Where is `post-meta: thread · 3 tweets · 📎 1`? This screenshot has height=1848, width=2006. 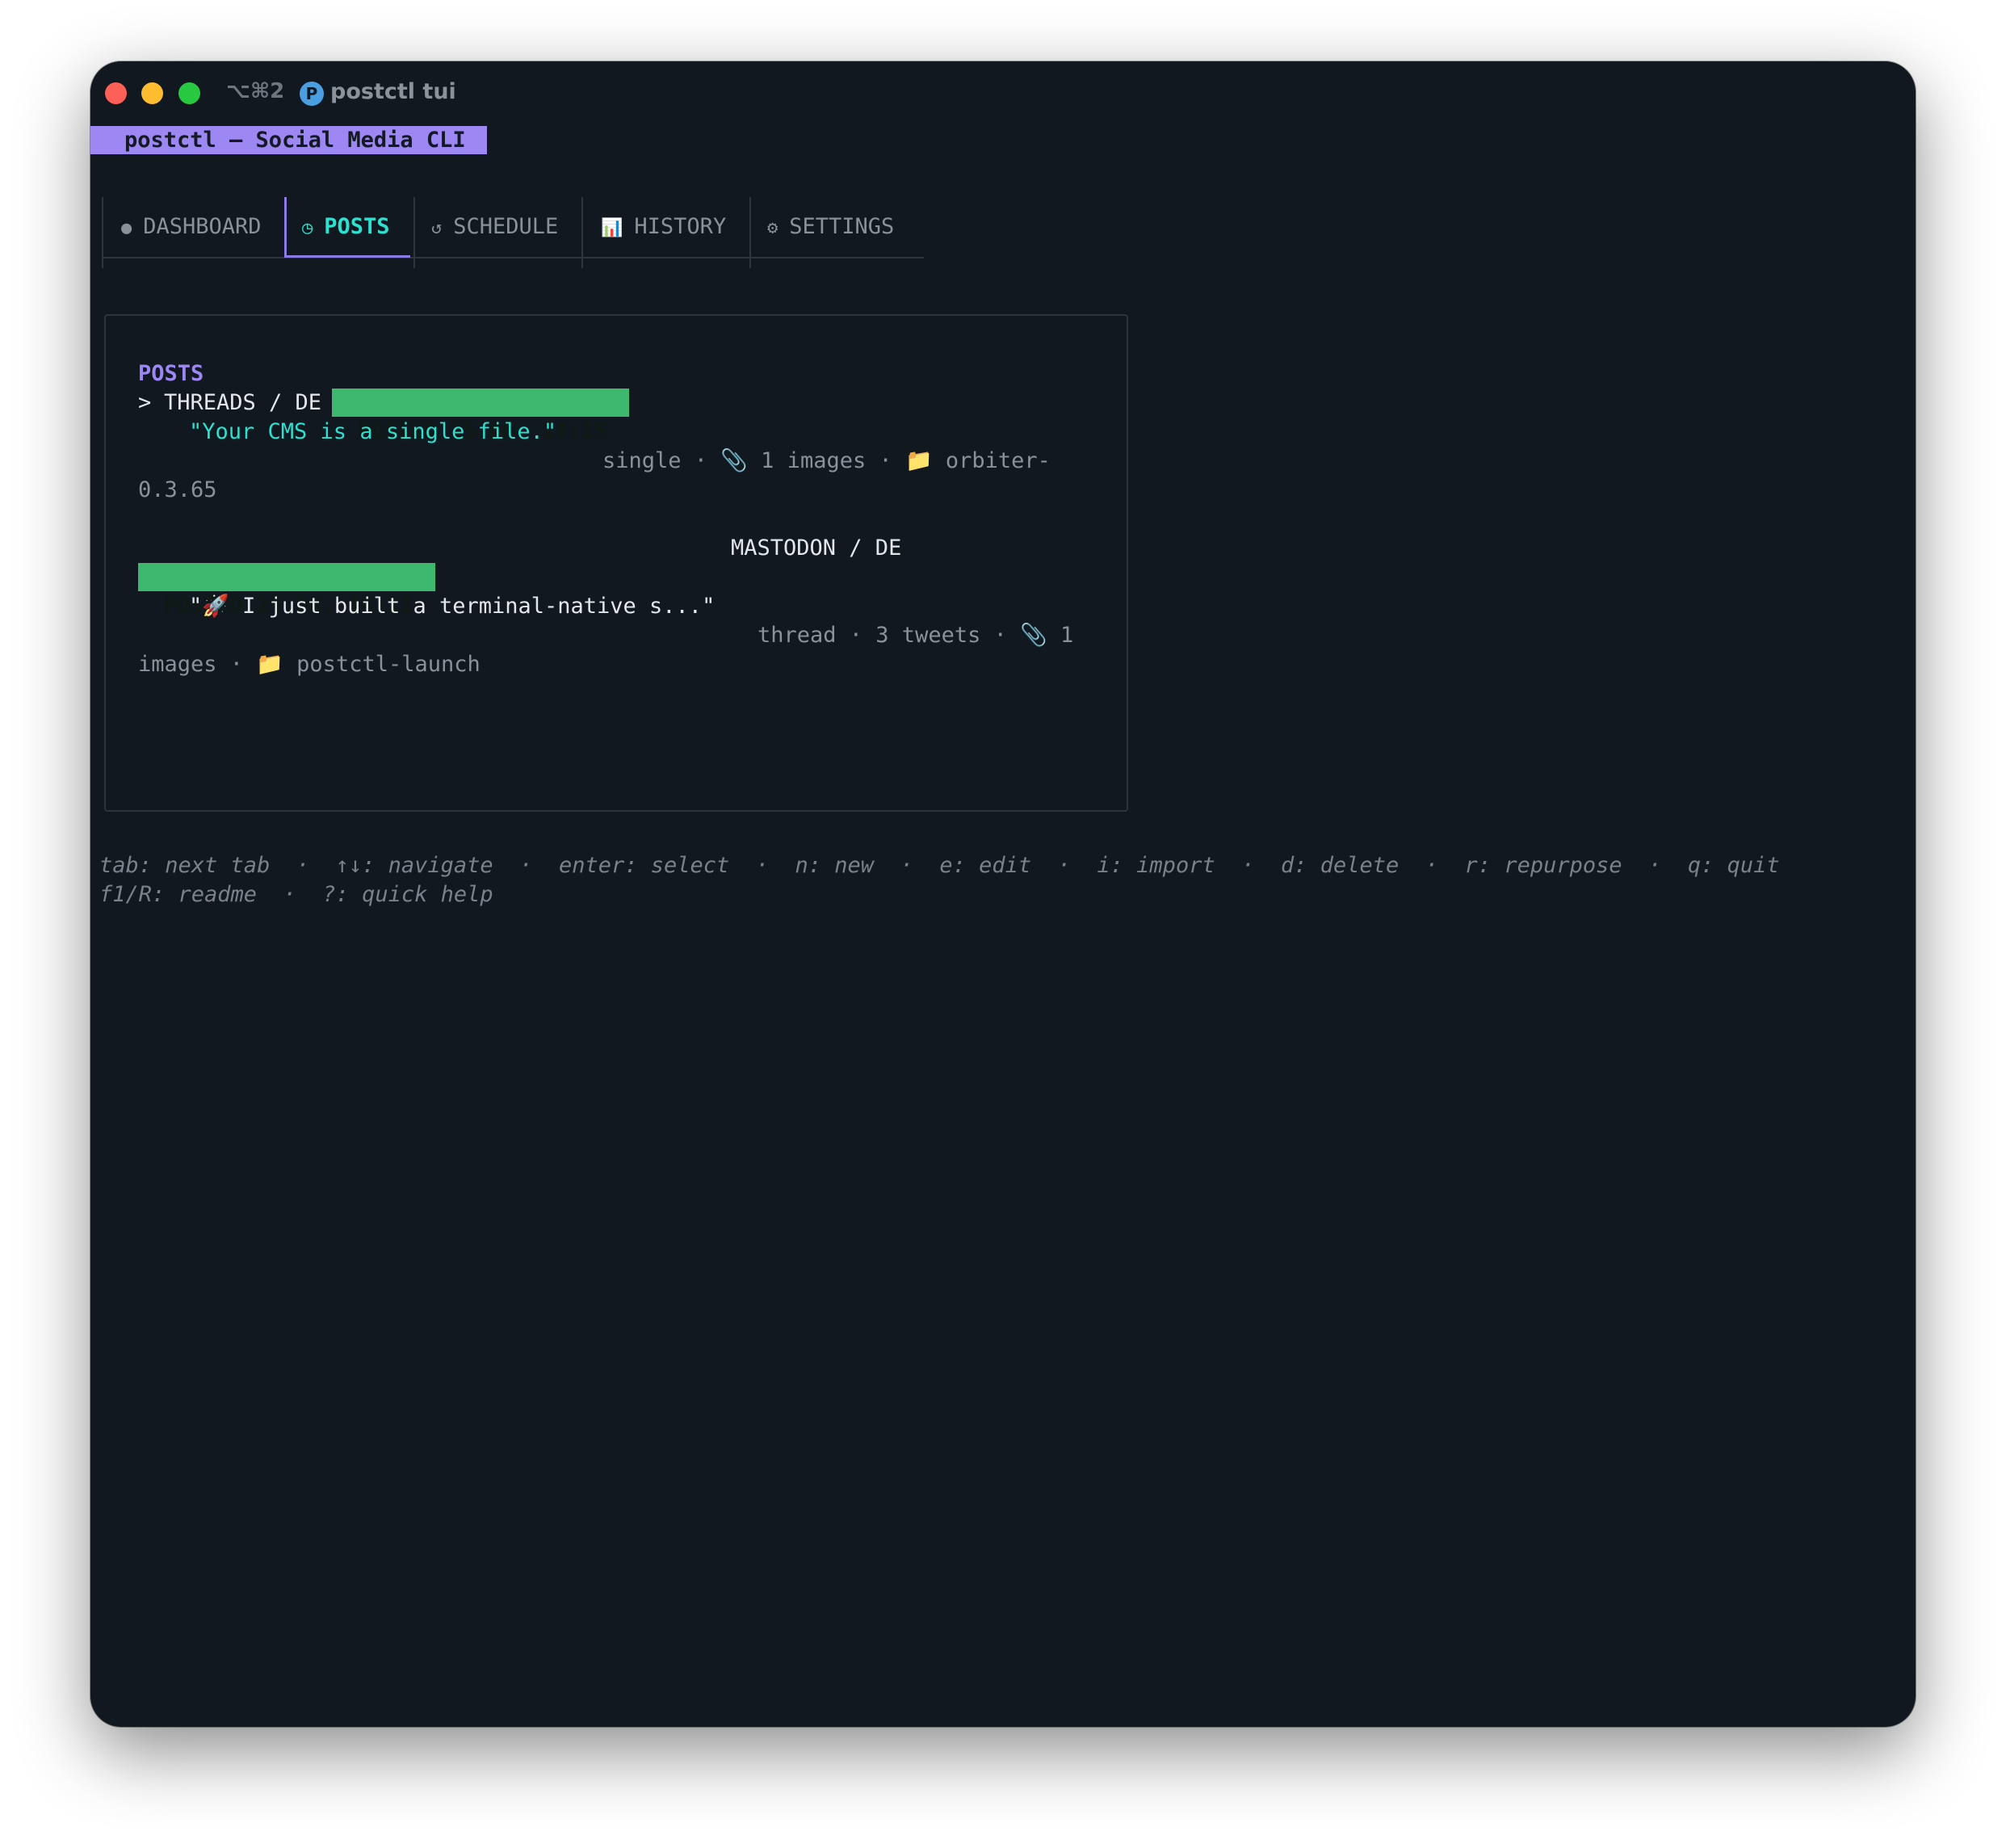
post-meta: thread · 3 tweets · 📎 1 is located at coordinates (915, 635).